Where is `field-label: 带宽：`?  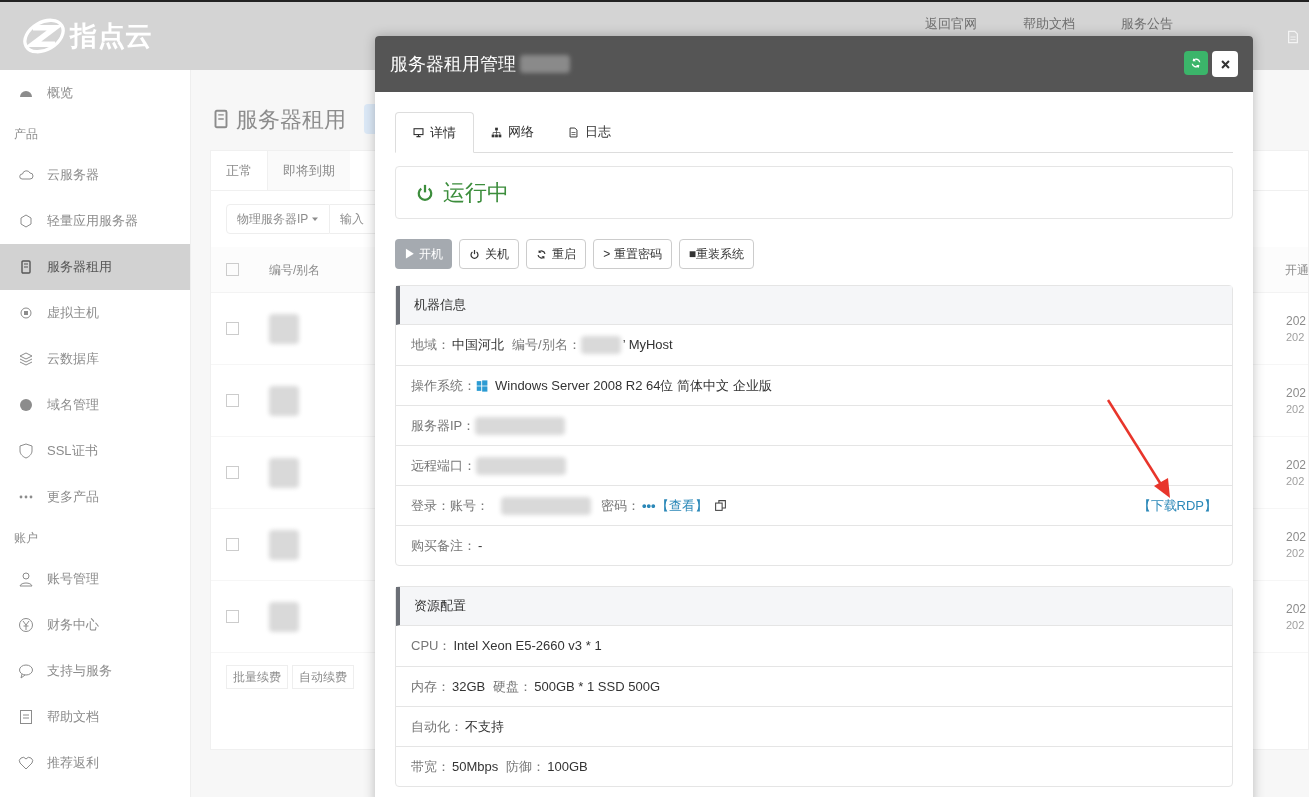
field-label: 带宽： is located at coordinates (430, 766).